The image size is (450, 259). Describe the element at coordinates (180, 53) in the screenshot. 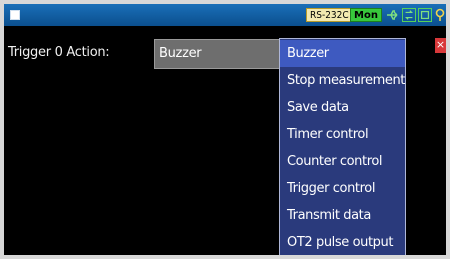

I see `action-select-value: Buzzer` at that location.